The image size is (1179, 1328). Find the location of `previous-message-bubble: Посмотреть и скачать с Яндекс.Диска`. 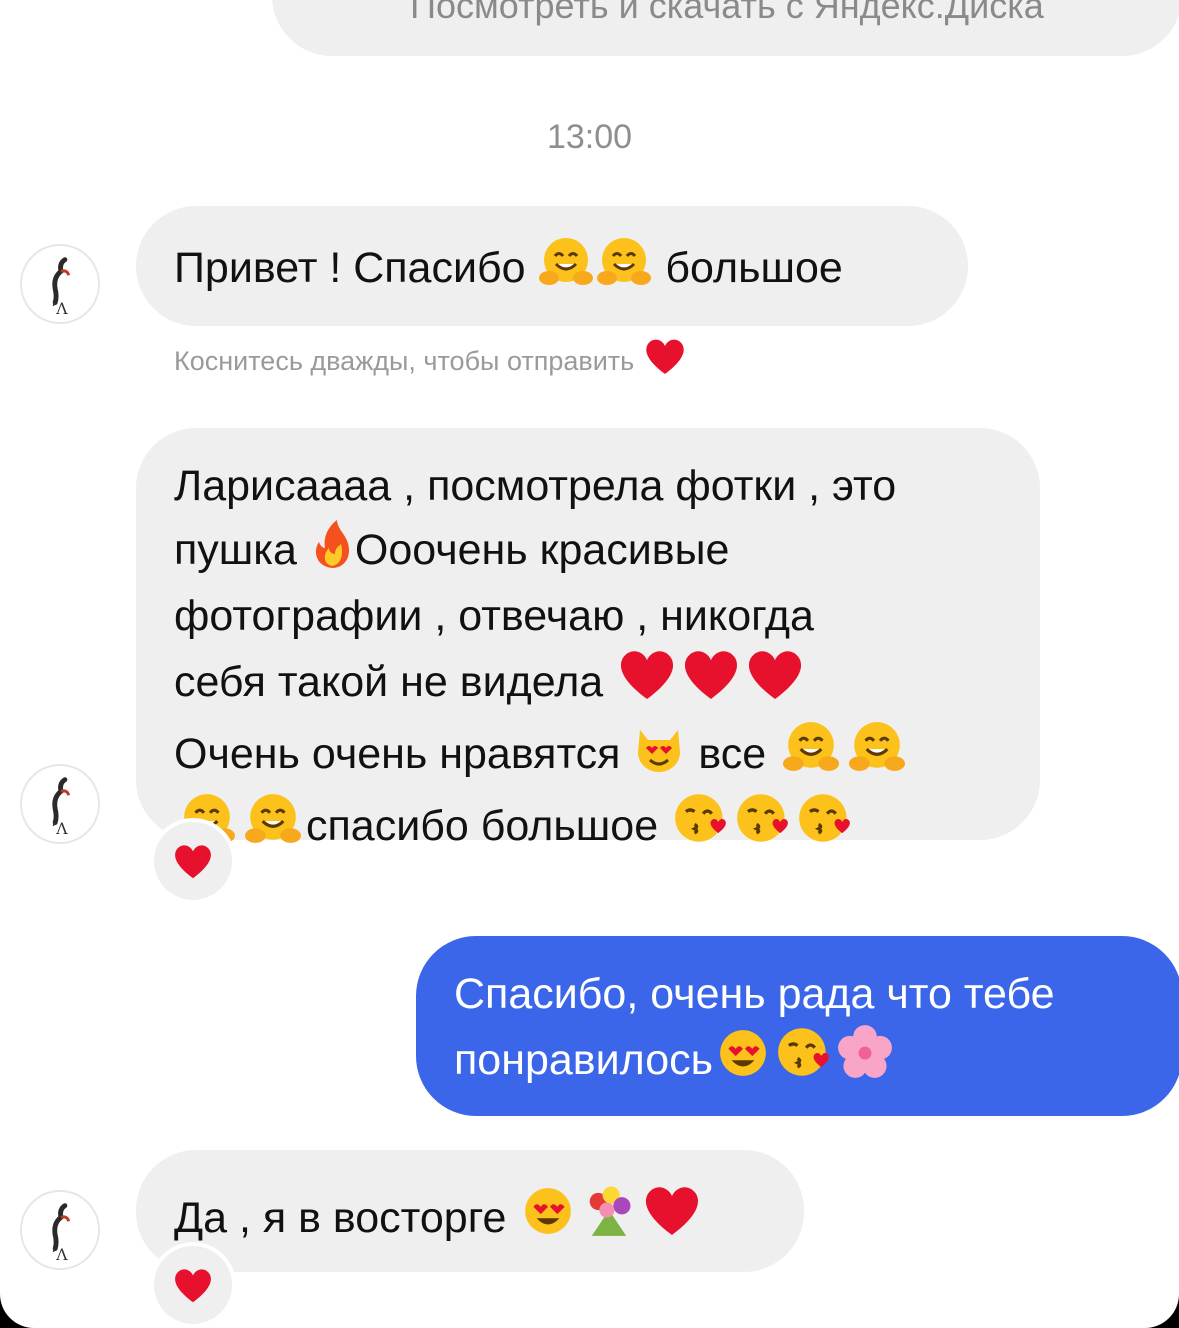

previous-message-bubble: Посмотреть и скачать с Яндекс.Диска is located at coordinates (725, 28).